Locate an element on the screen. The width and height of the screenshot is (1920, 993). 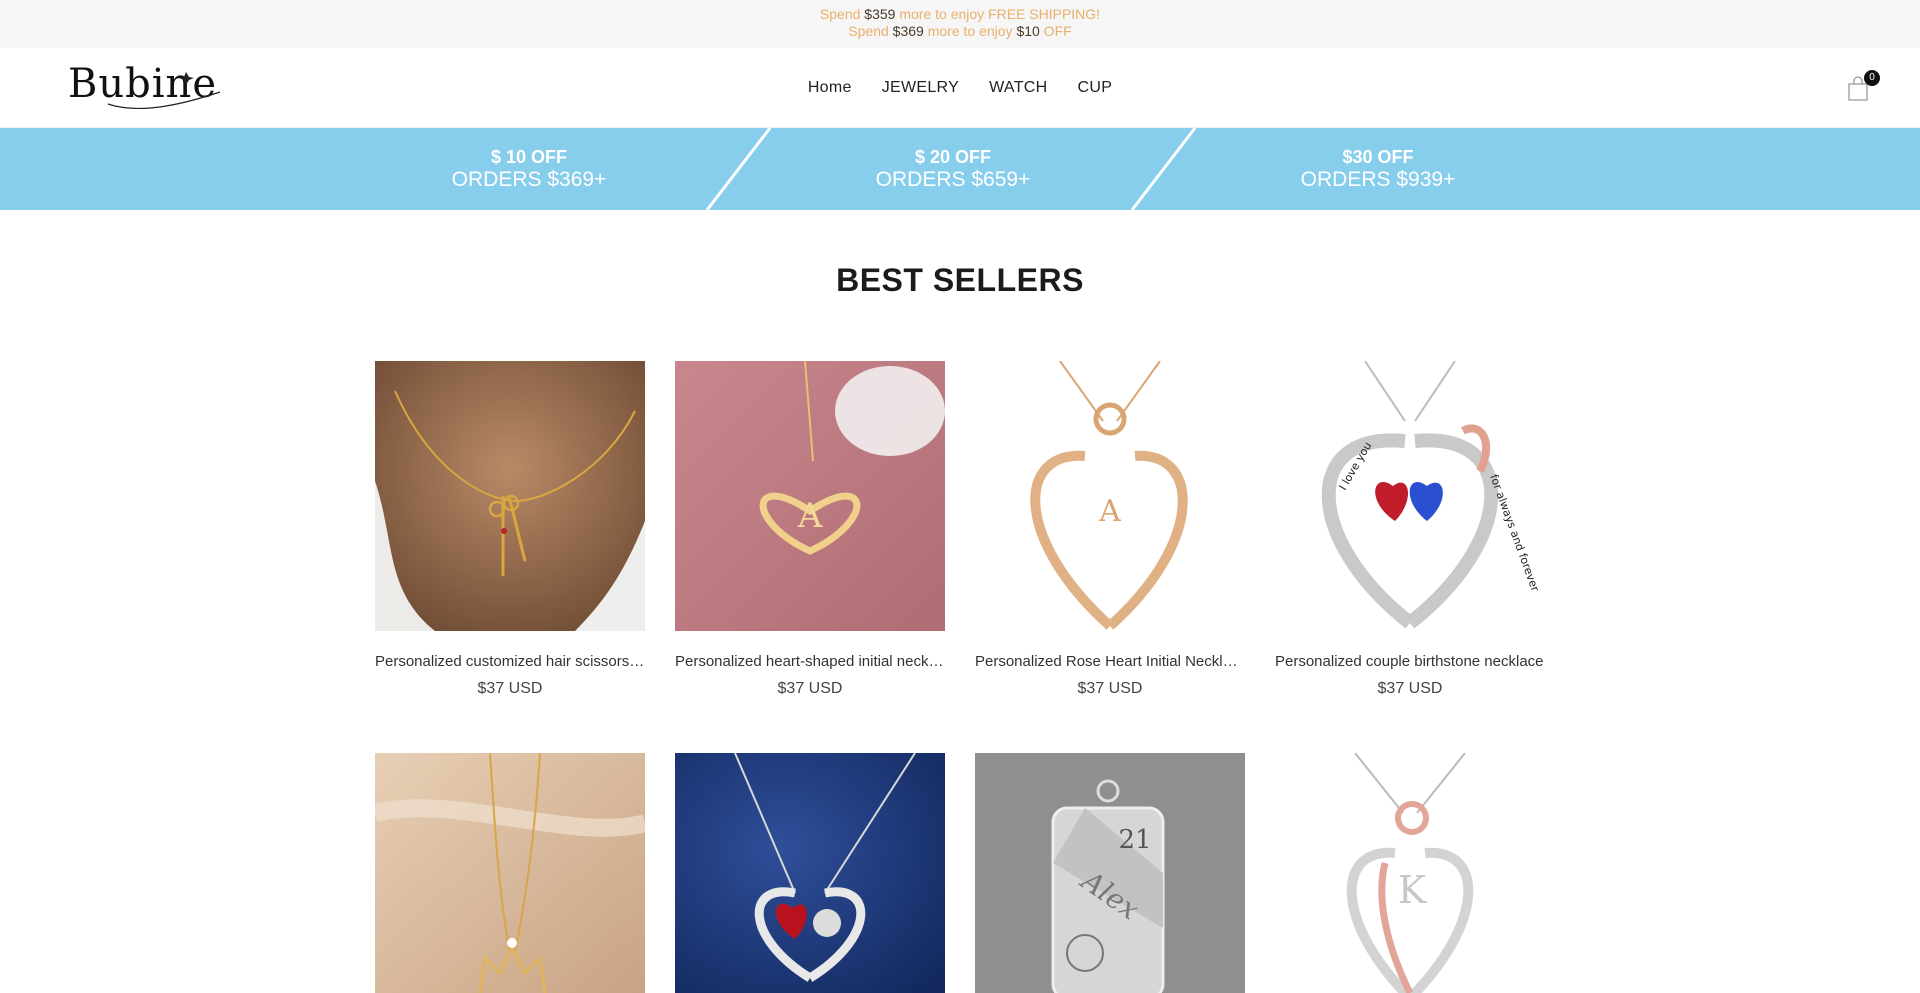
promo-threshold: ORDERS $369+ is located at coordinates (529, 179).